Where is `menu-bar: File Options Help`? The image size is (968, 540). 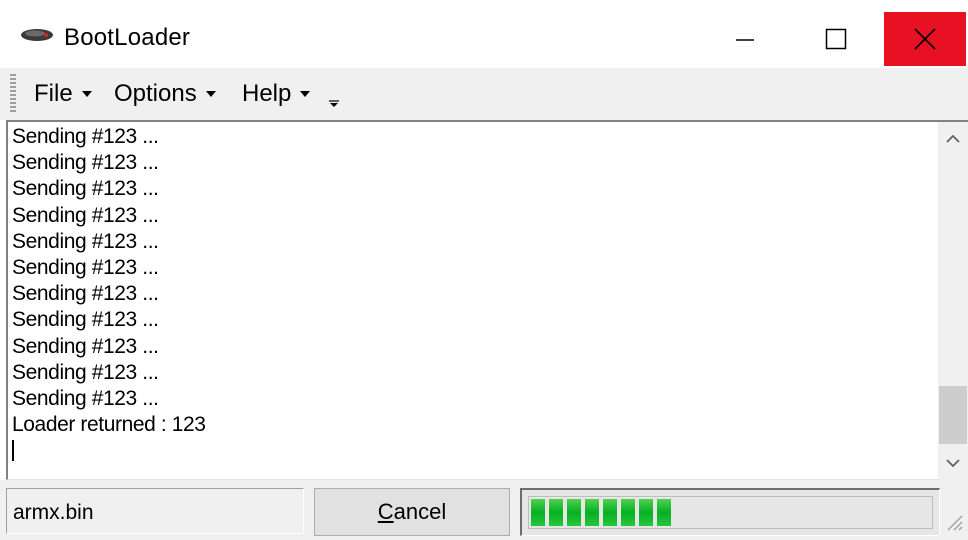
menu-bar: File Options Help is located at coordinates (484, 94).